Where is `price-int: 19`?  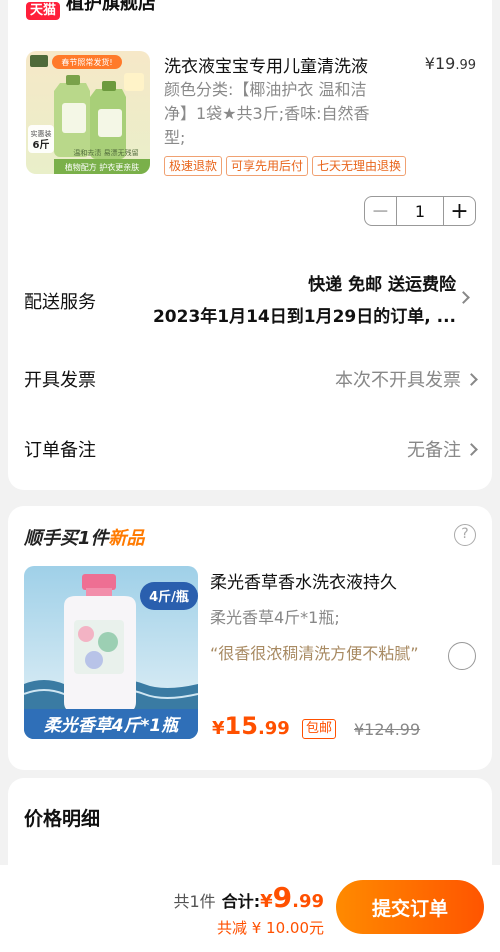 price-int: 19 is located at coordinates (445, 63).